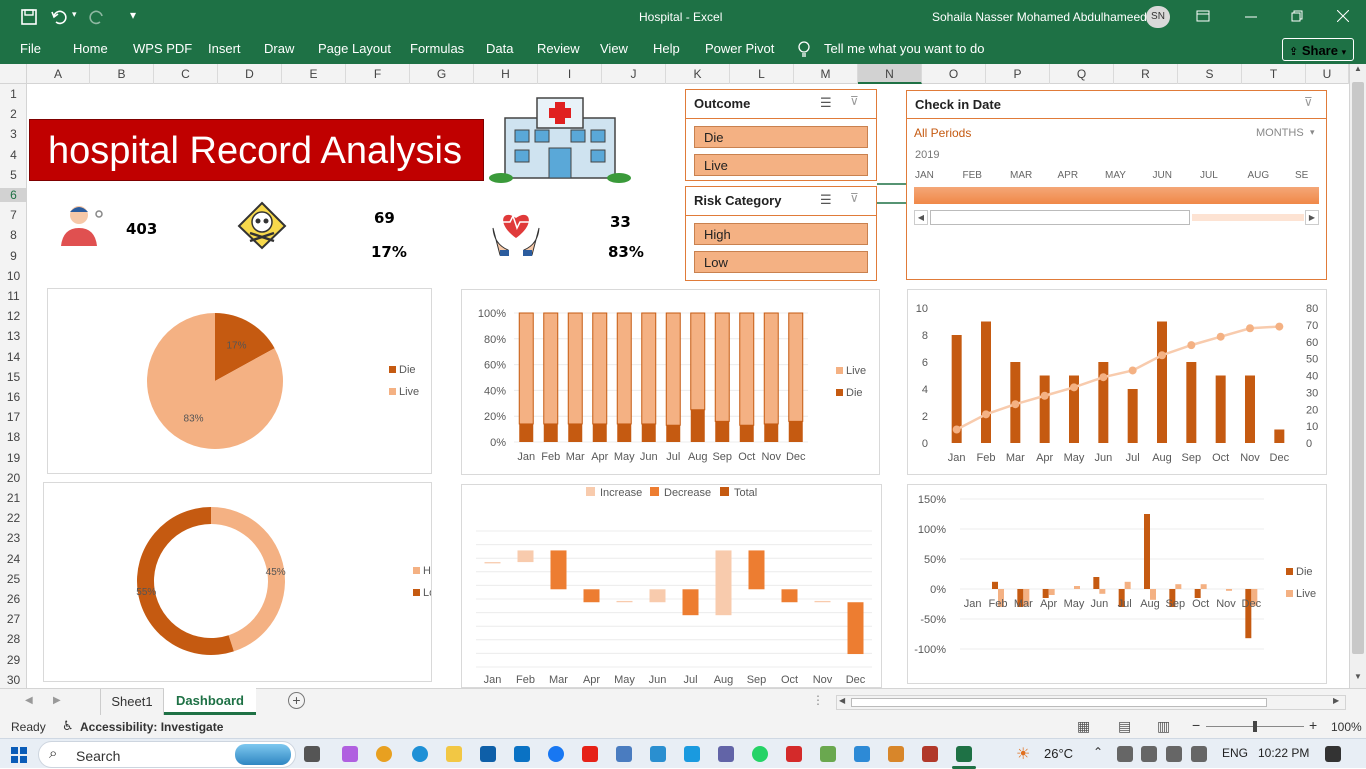 The height and width of the screenshot is (769, 1366). What do you see at coordinates (488, 754) in the screenshot?
I see `store-icon` at bounding box center [488, 754].